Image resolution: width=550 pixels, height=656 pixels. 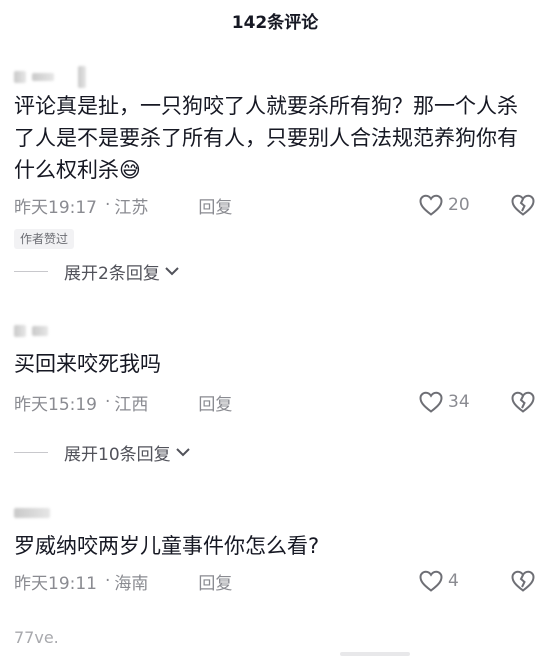 What do you see at coordinates (453, 581) in the screenshot?
I see `like-count: 4` at bounding box center [453, 581].